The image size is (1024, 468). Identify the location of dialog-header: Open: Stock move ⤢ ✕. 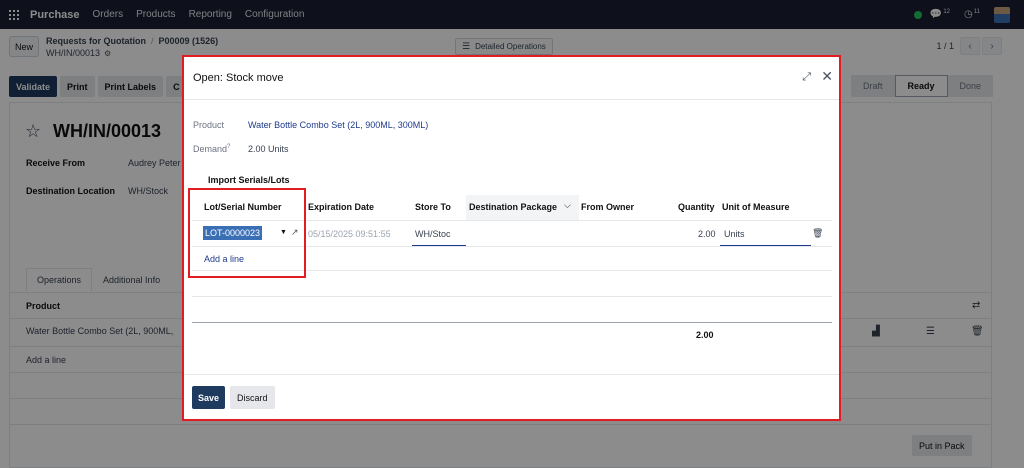
(511, 78).